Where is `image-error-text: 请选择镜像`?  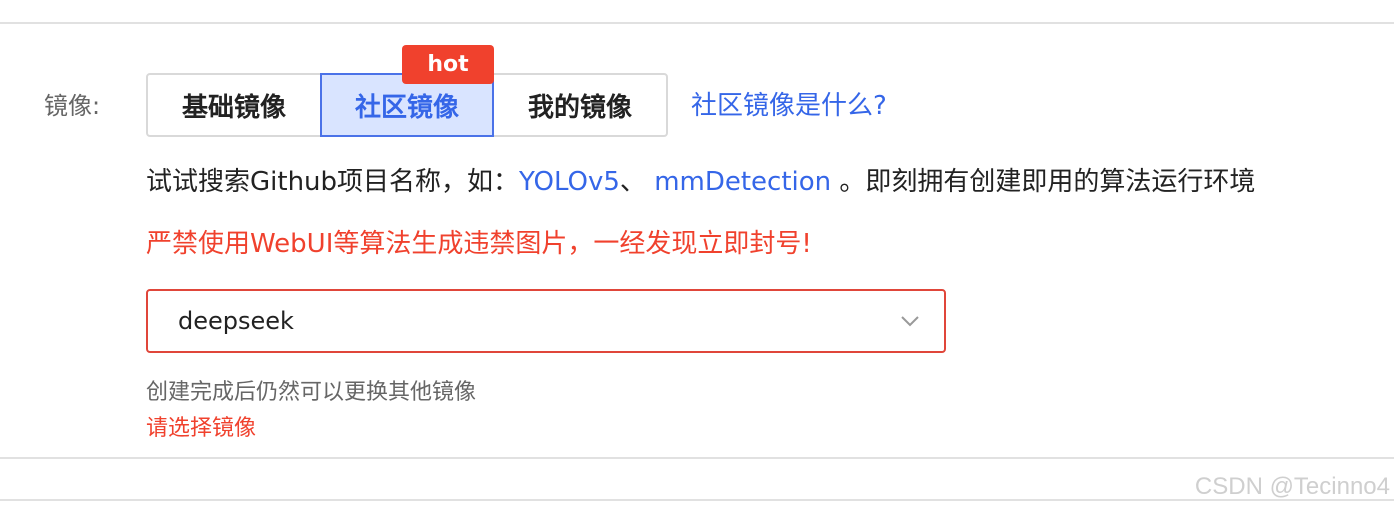 image-error-text: 请选择镜像 is located at coordinates (201, 428).